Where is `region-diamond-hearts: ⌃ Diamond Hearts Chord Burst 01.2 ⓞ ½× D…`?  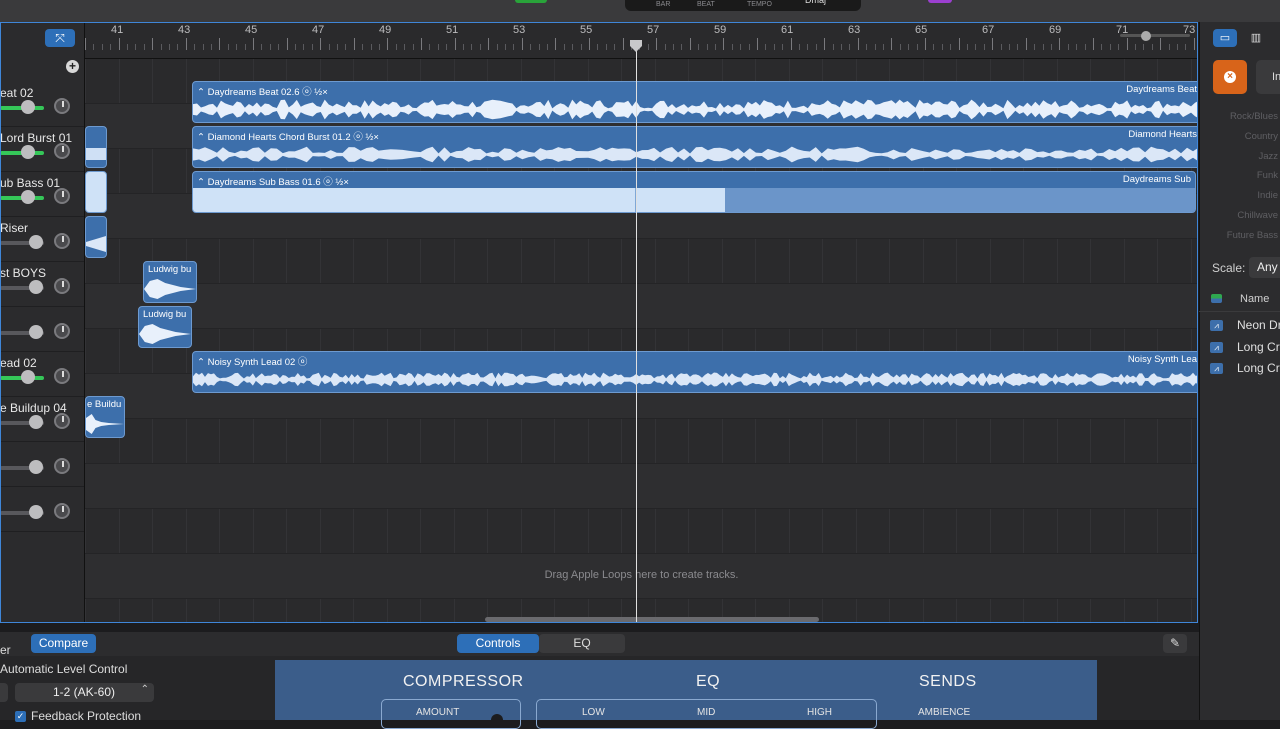
region-diamond-hearts: ⌃ Diamond Hearts Chord Burst 01.2 ⓞ ½× D… is located at coordinates (695, 147).